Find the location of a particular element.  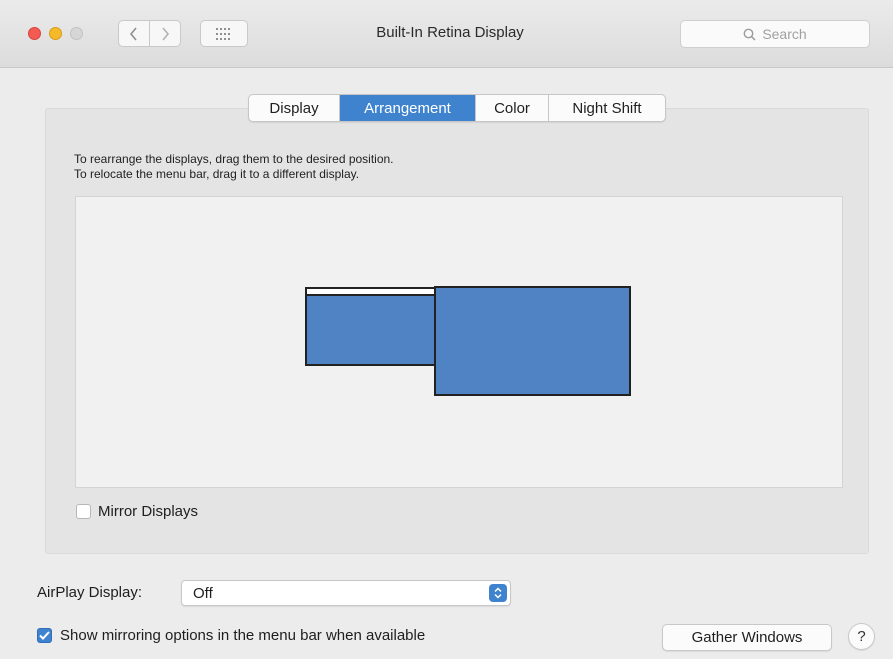

search-placeholder: Search is located at coordinates (784, 34).